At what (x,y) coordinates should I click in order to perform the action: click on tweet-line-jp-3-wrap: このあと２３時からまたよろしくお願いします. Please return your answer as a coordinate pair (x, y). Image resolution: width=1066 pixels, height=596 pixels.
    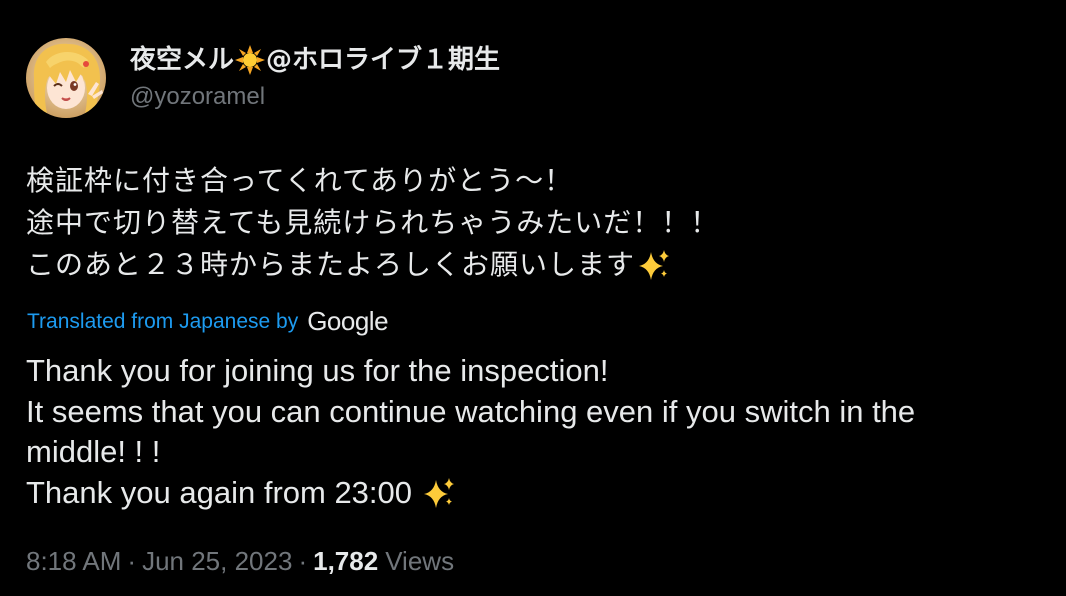
    Looking at the image, I should click on (536, 265).